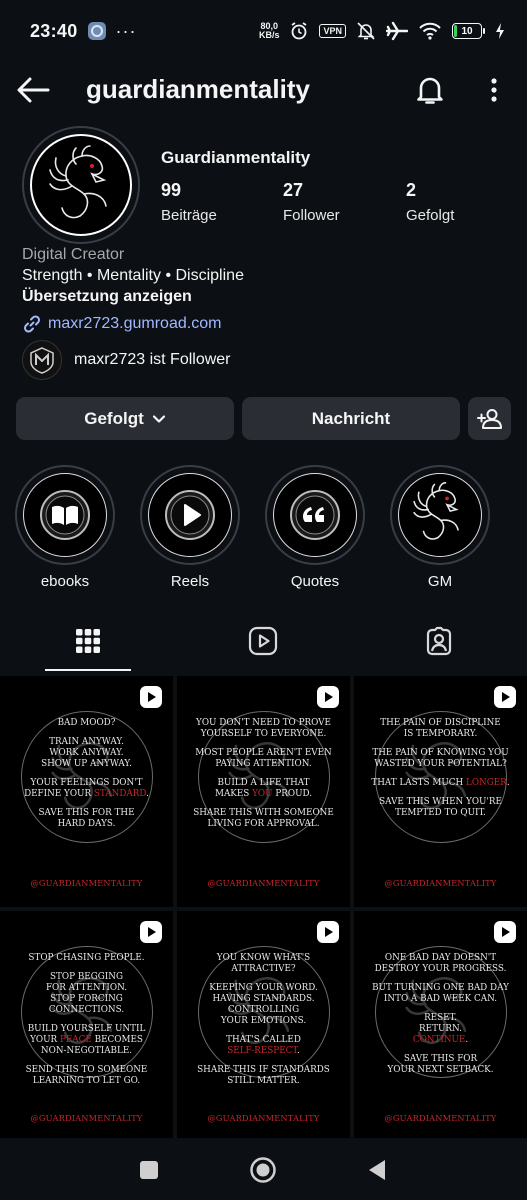  I want to click on post-text-run: MOST PEOPLE AREN'T EVEN, so click(263, 753).